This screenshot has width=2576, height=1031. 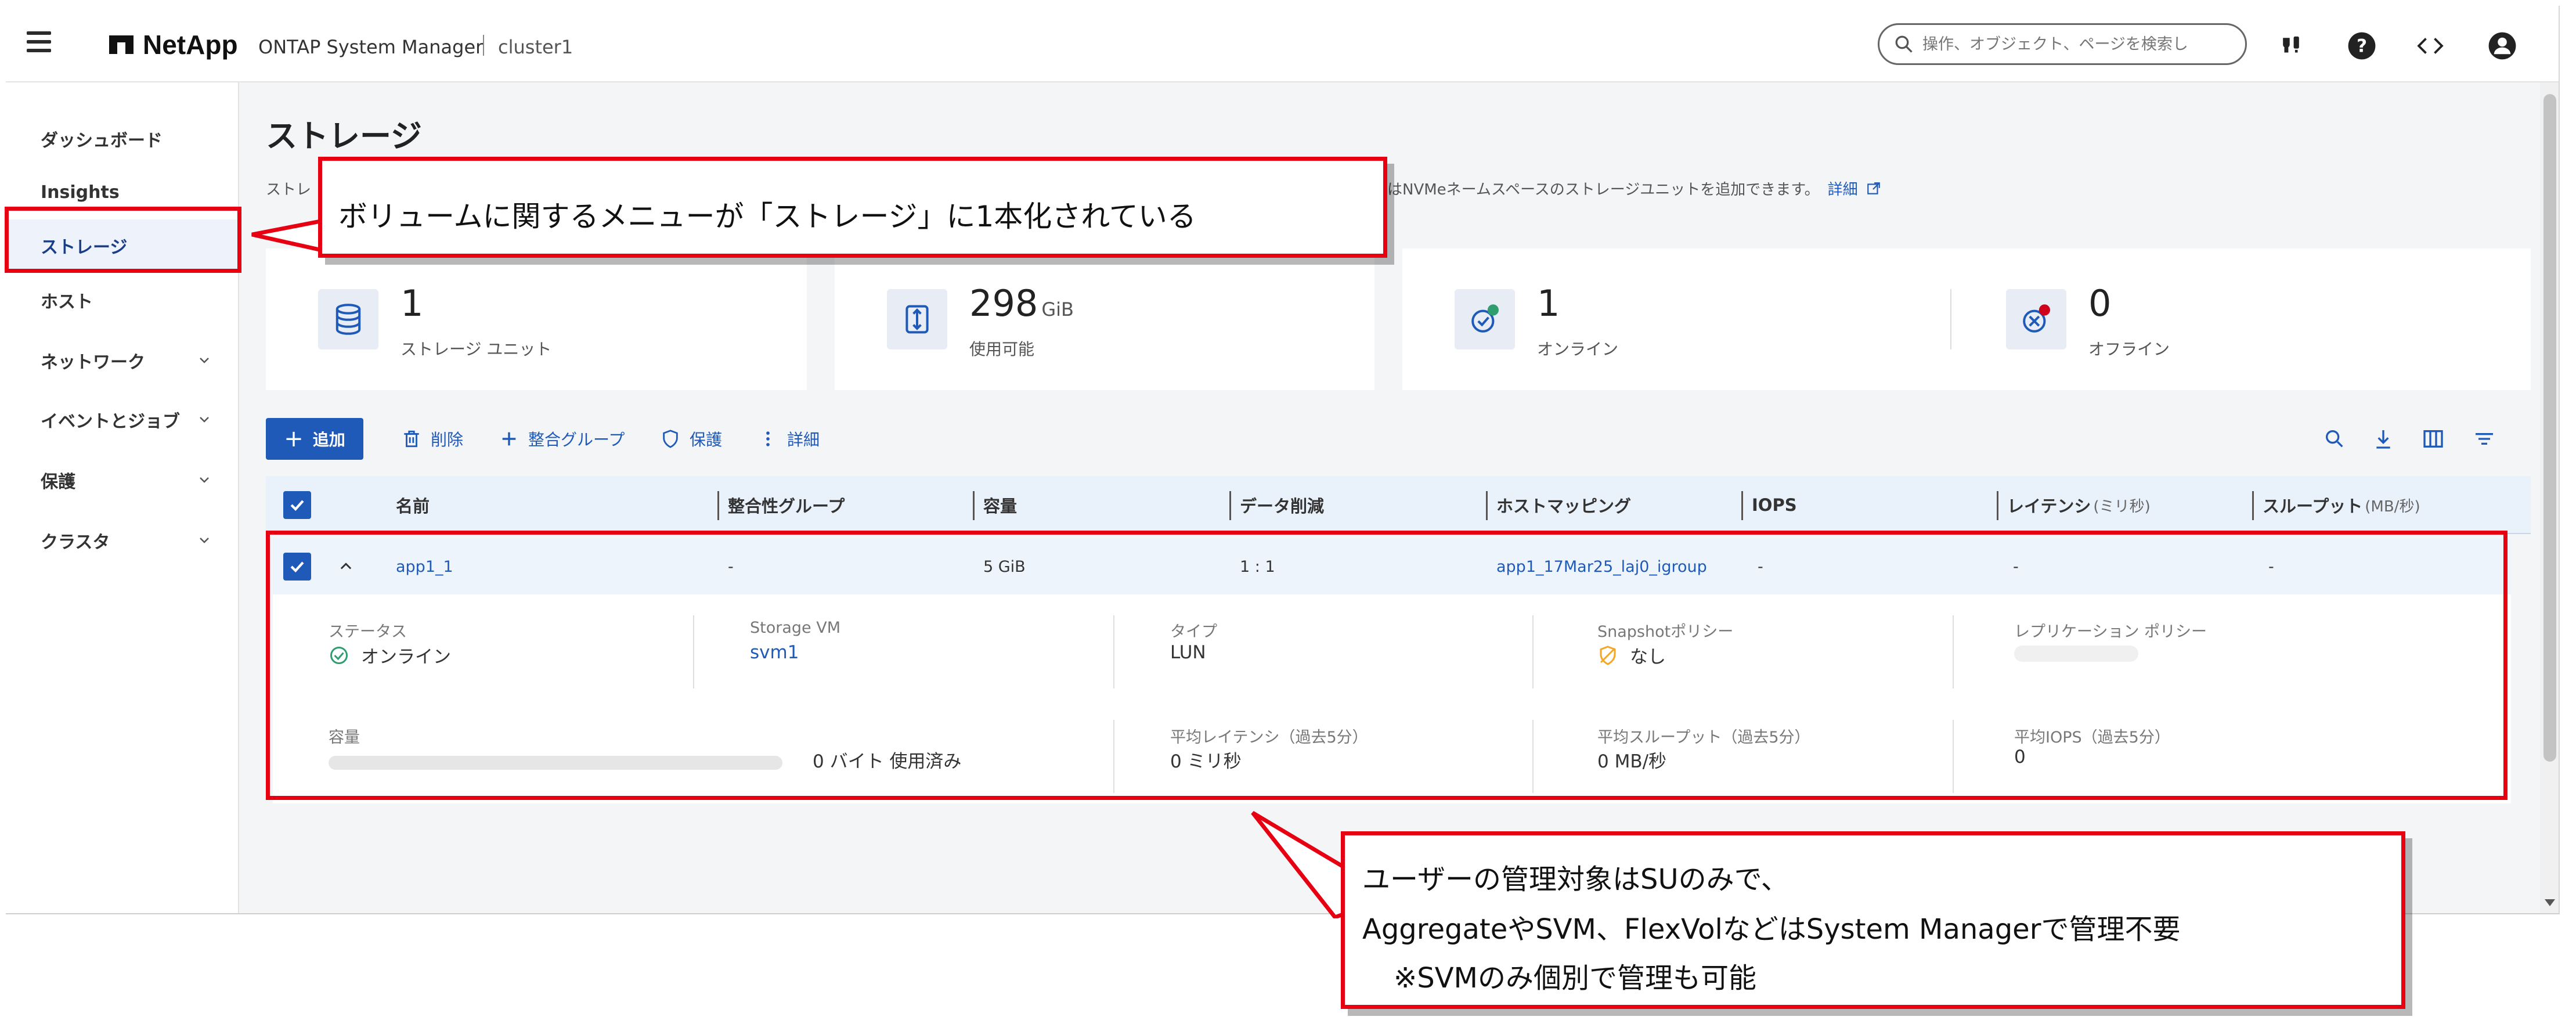 What do you see at coordinates (315, 439) in the screenshot?
I see `add-button: + 追加` at bounding box center [315, 439].